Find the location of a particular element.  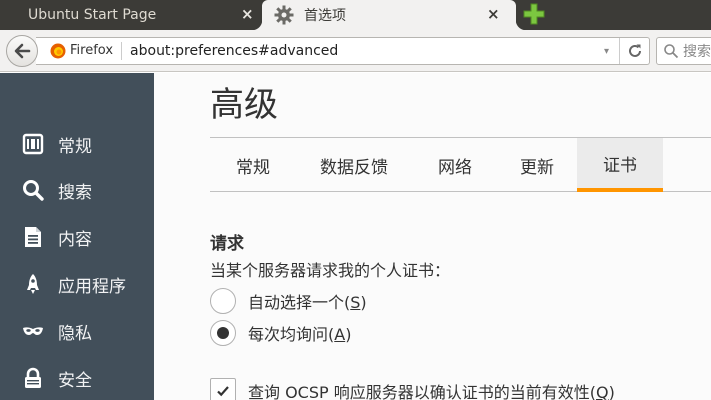

sidebar-item-label: 安全 is located at coordinates (75, 380).